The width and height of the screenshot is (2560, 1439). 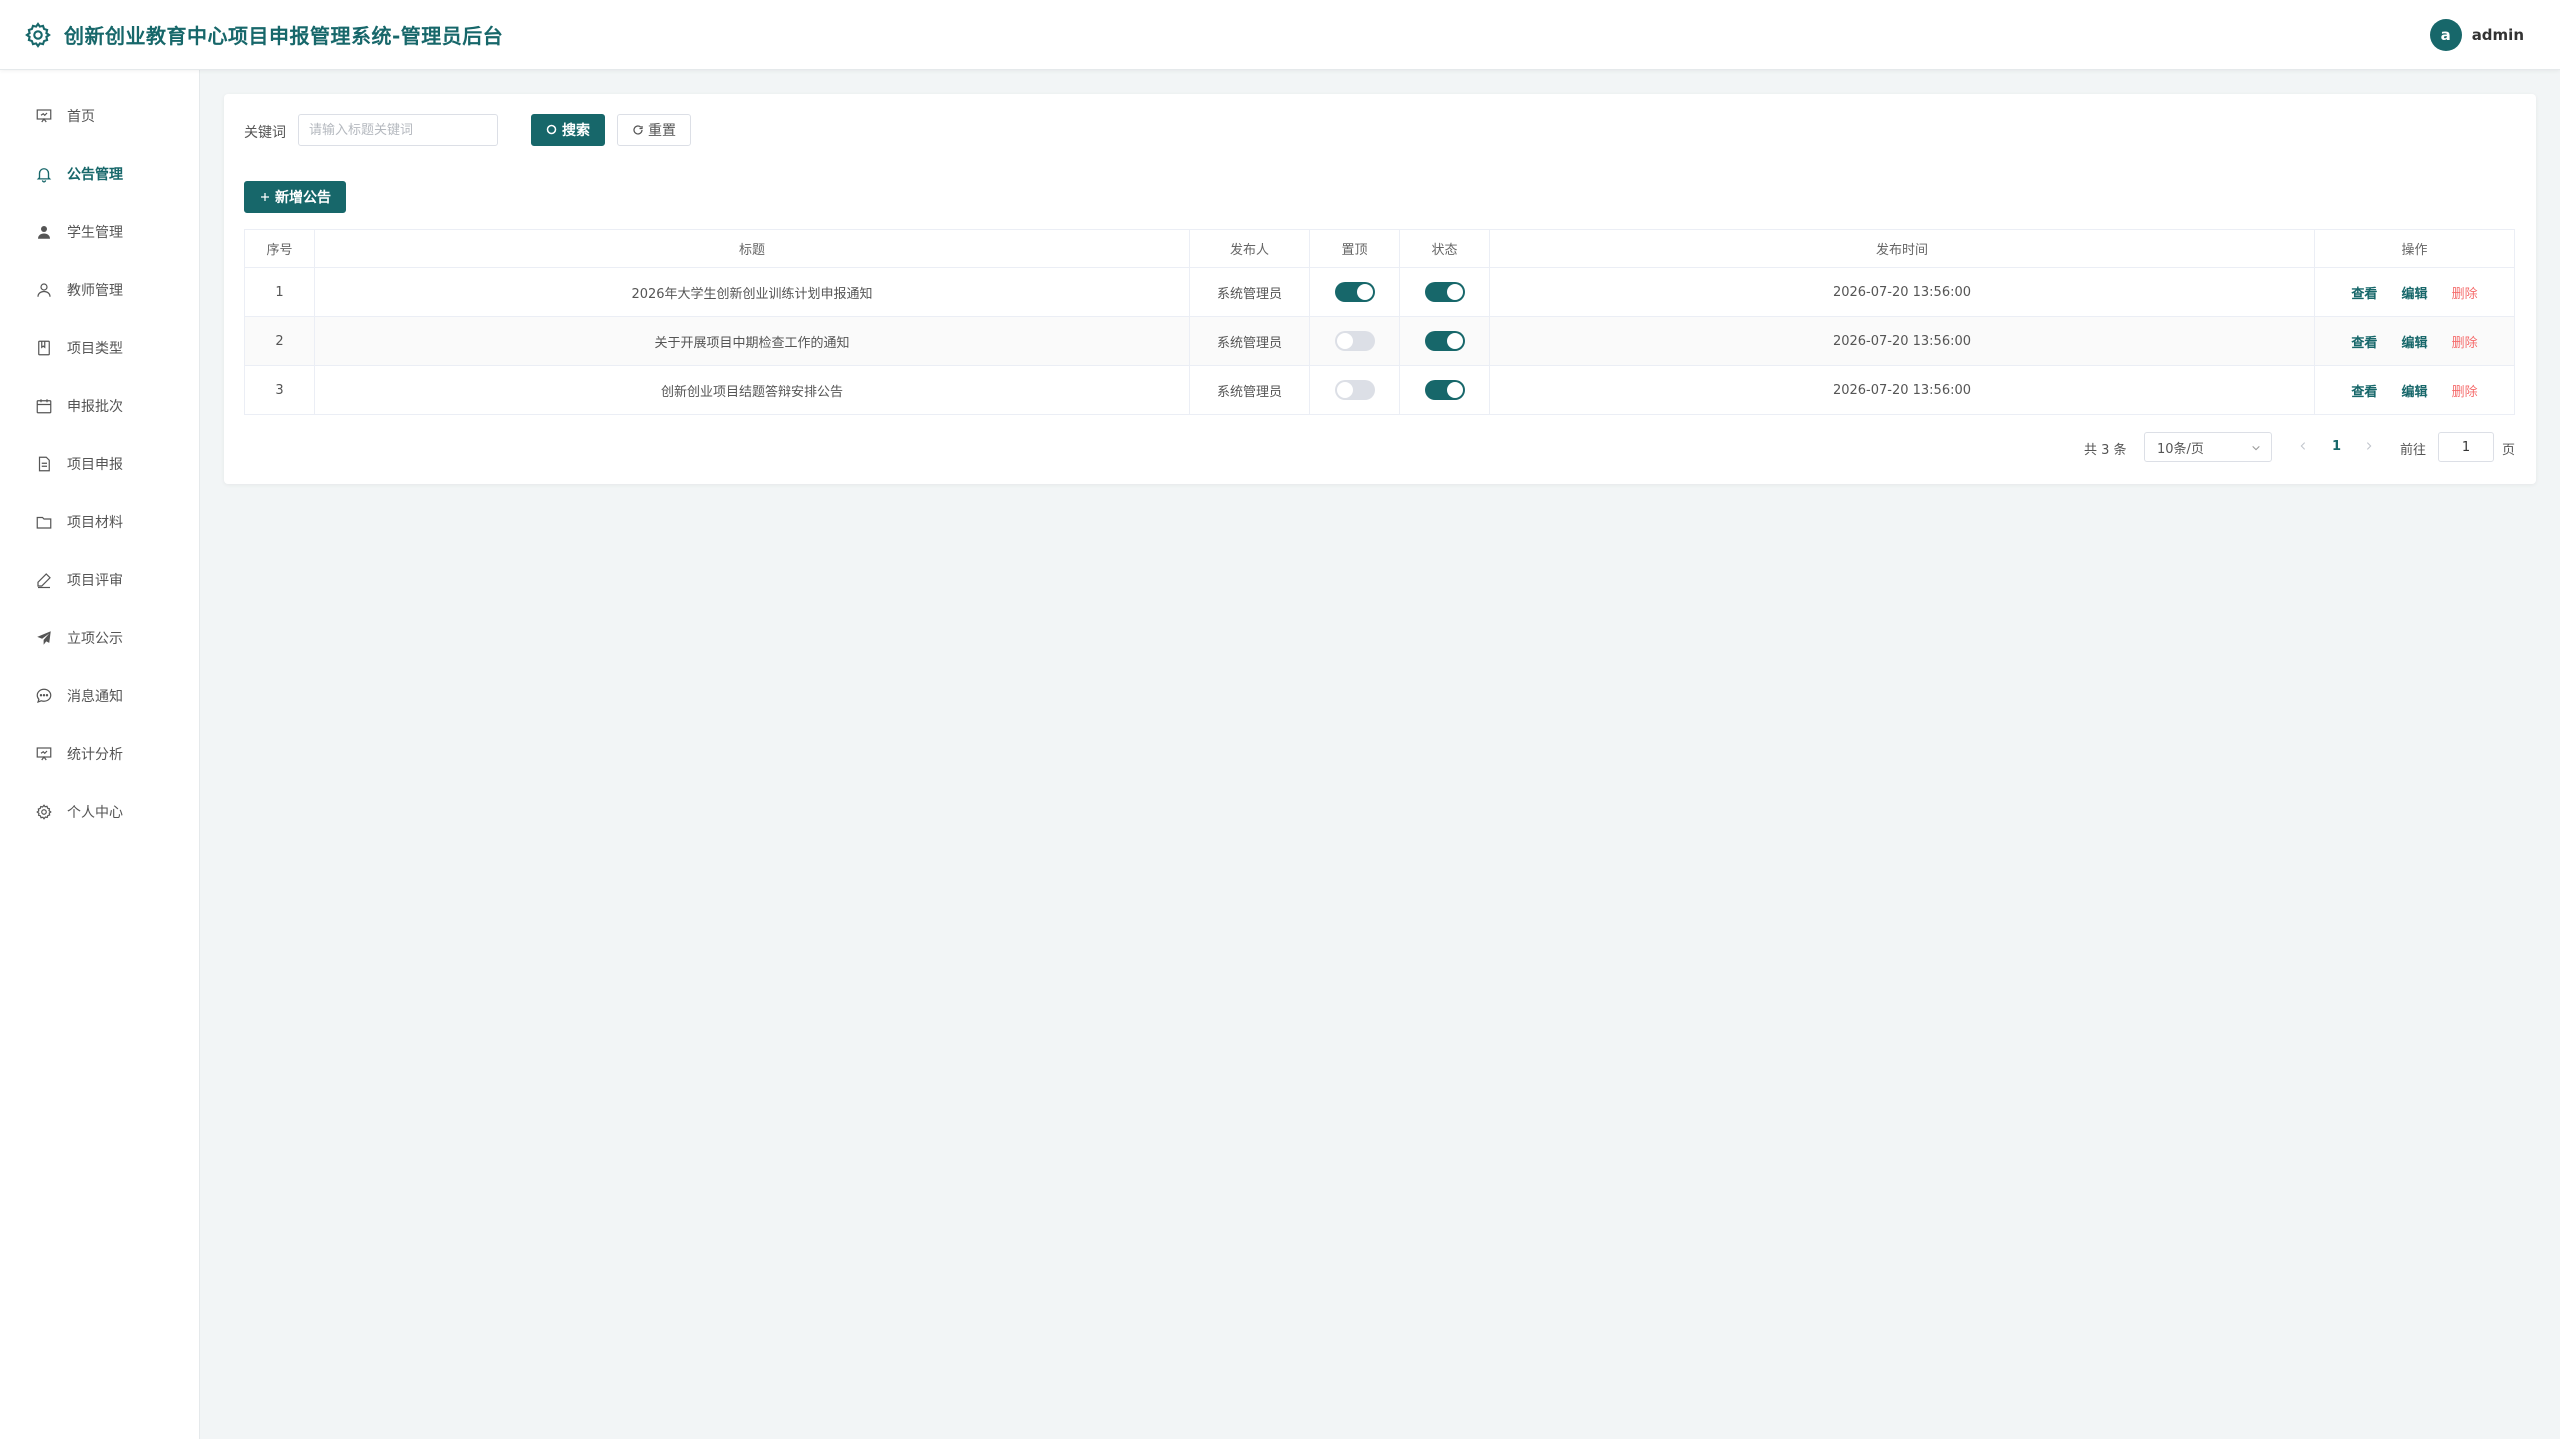 I want to click on row-index: 3, so click(x=279, y=390).